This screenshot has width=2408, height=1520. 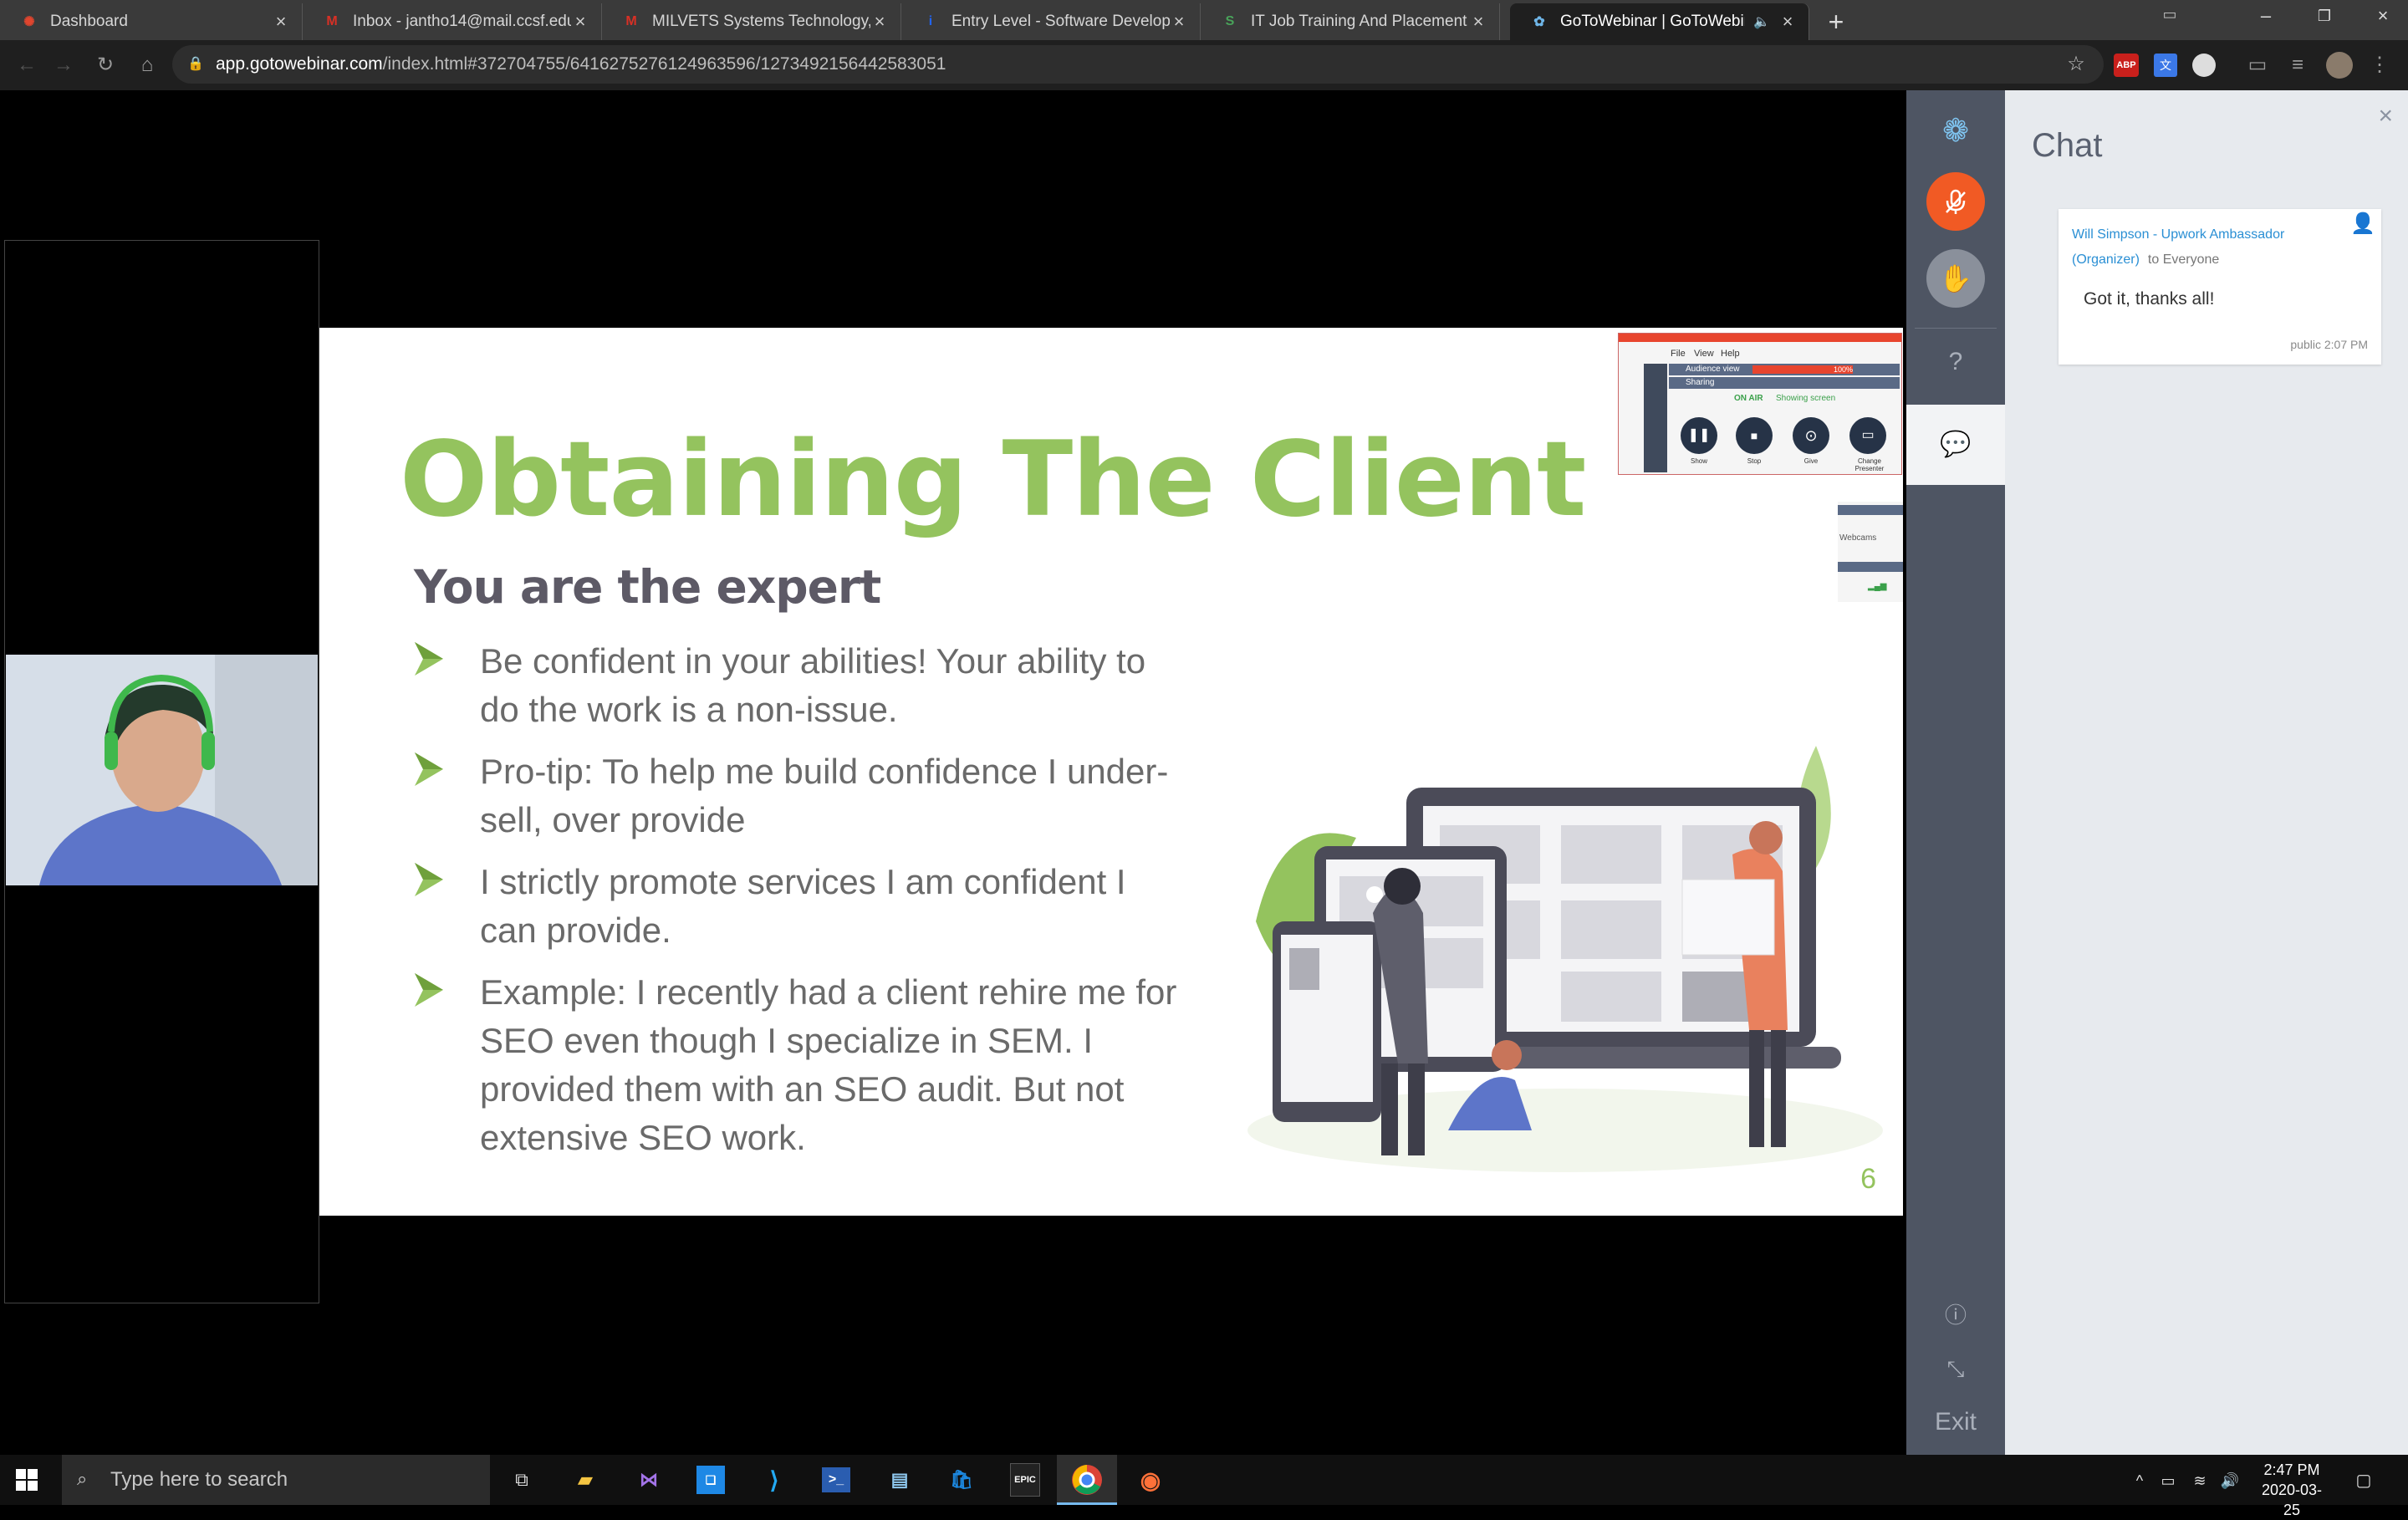 I want to click on chat-bubble-icon: 💬, so click(x=1956, y=444).